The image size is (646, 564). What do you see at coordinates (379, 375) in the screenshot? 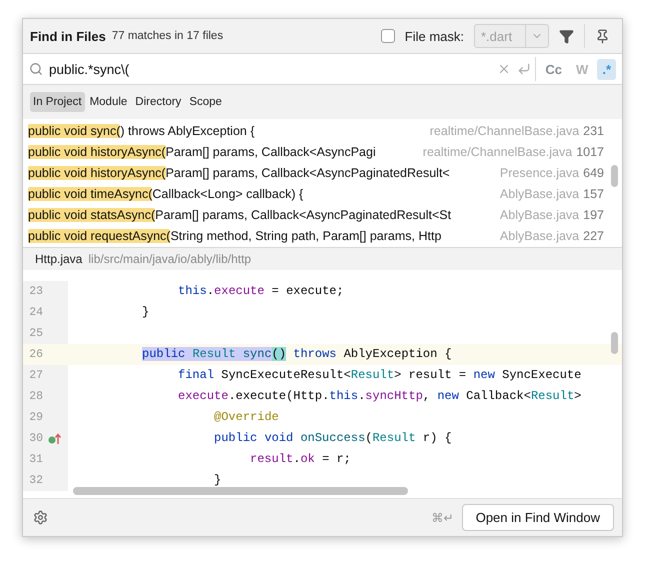
I see `code-line: final SyncExecuteResult<Result> result = new SyncExecute` at bounding box center [379, 375].